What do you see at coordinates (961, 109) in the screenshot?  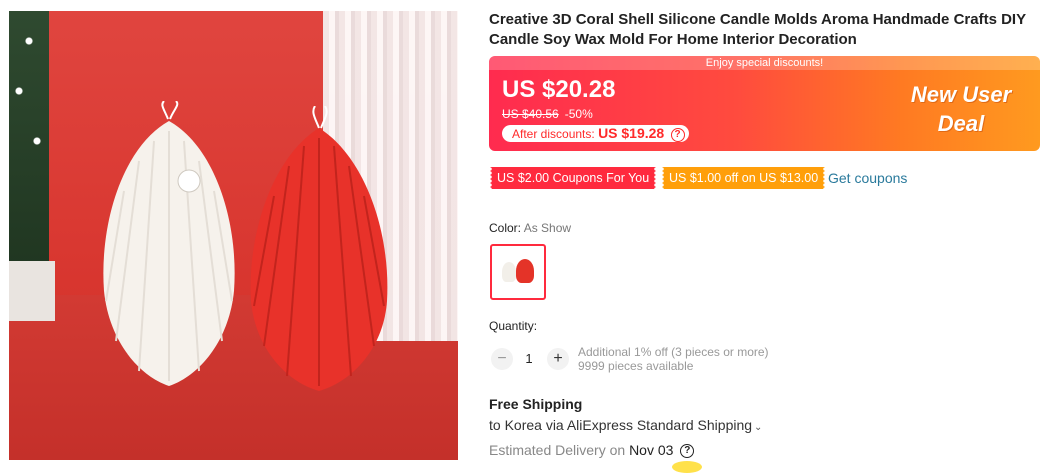 I see `new-user-deal-badge: New User Deal` at bounding box center [961, 109].